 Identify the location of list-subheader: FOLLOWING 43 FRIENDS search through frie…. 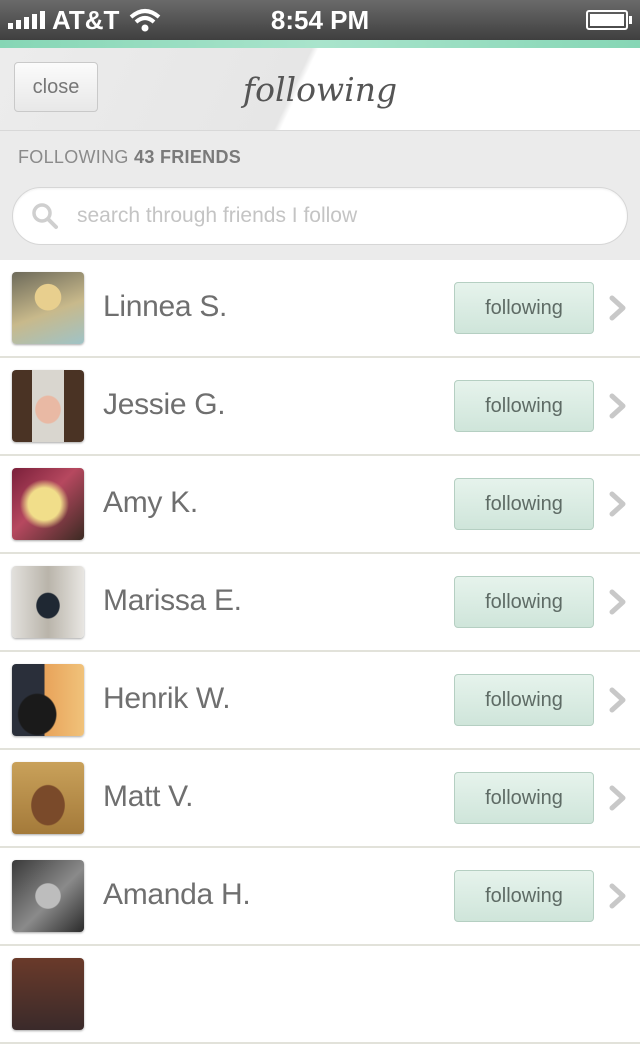
(320, 195).